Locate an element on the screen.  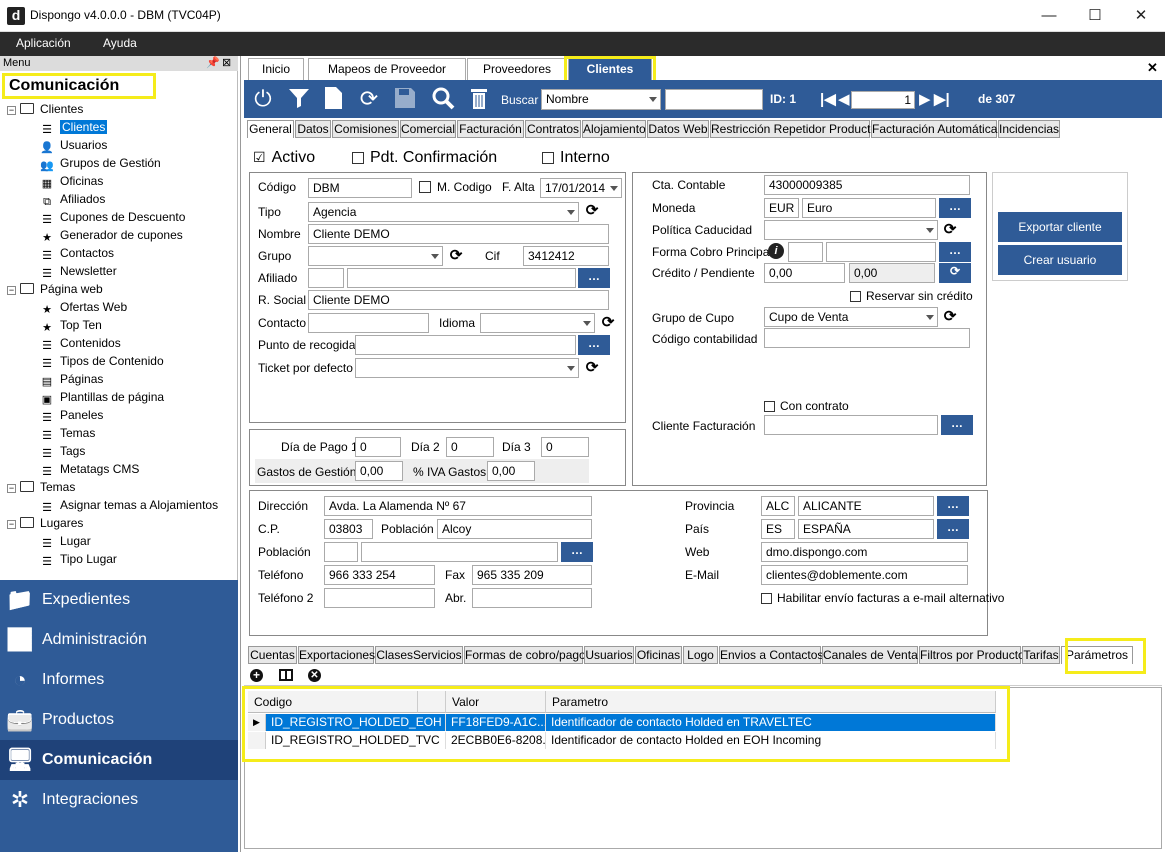
politica-select is located at coordinates (851, 230).